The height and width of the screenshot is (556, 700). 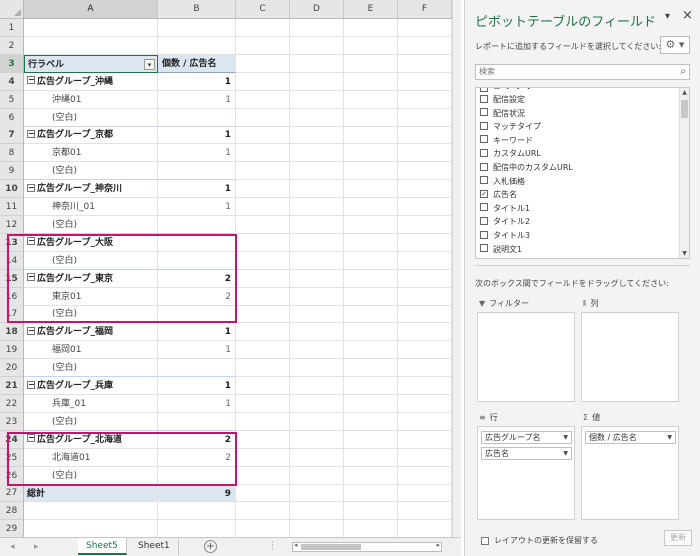 What do you see at coordinates (197, 9) in the screenshot?
I see `column-header-b: B` at bounding box center [197, 9].